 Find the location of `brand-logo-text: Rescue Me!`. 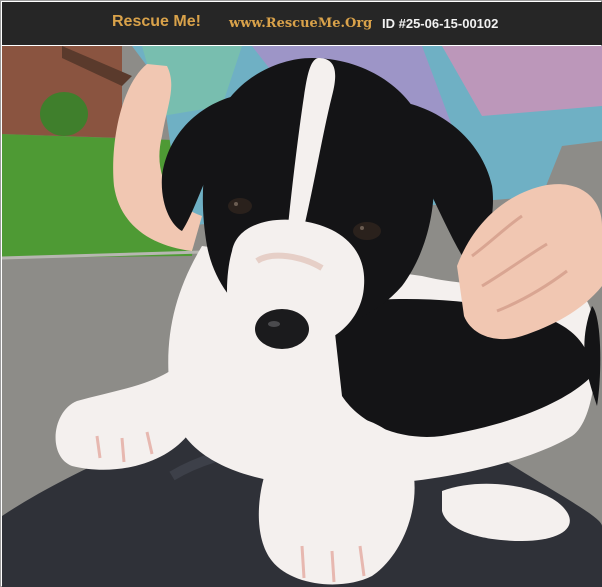

brand-logo-text: Rescue Me! is located at coordinates (156, 22).